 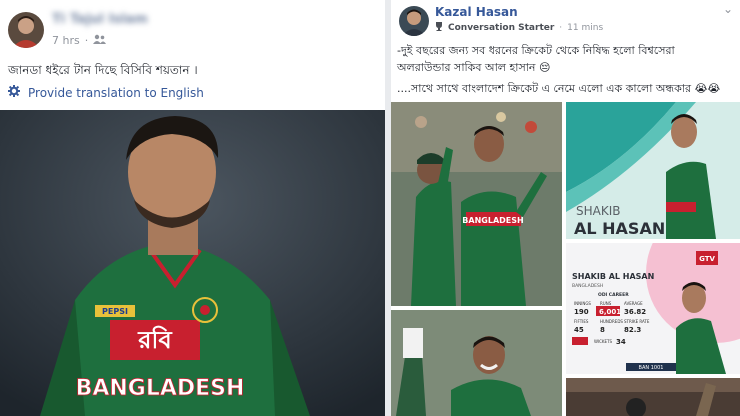 I want to click on translate-label: Provide translation to English, so click(x=116, y=92).